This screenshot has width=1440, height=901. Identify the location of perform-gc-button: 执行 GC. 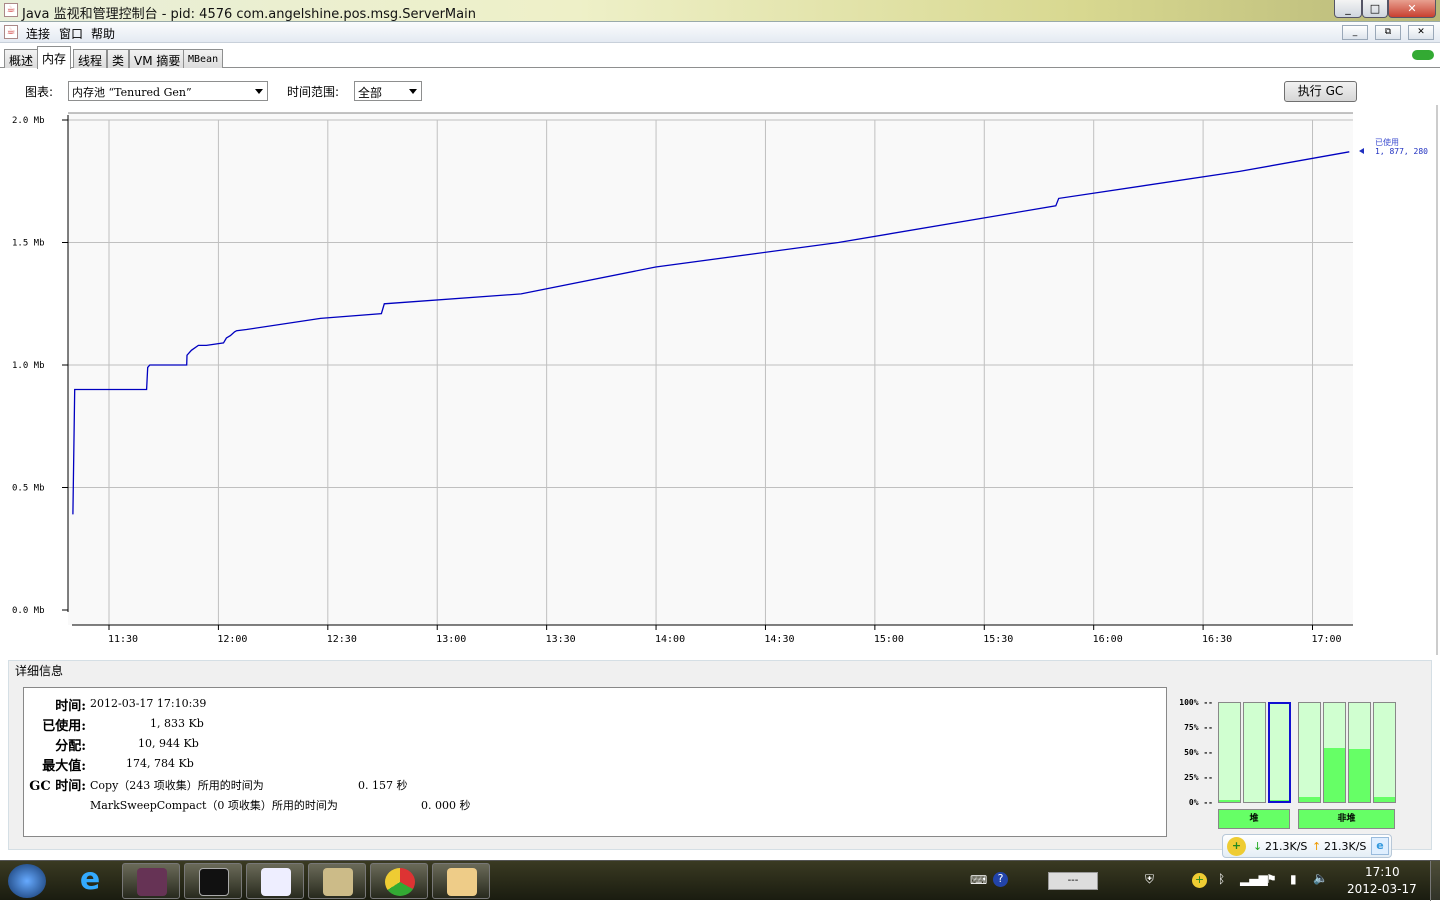
(1320, 91).